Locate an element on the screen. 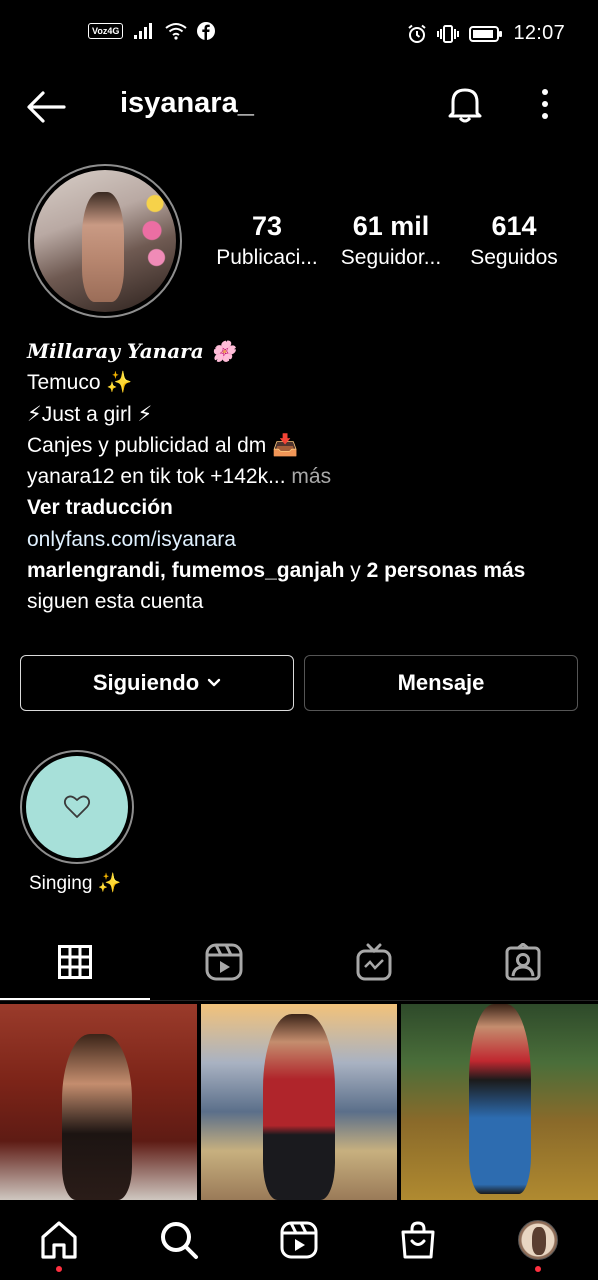 The height and width of the screenshot is (1280, 598). home-notification-dot is located at coordinates (59, 1269).